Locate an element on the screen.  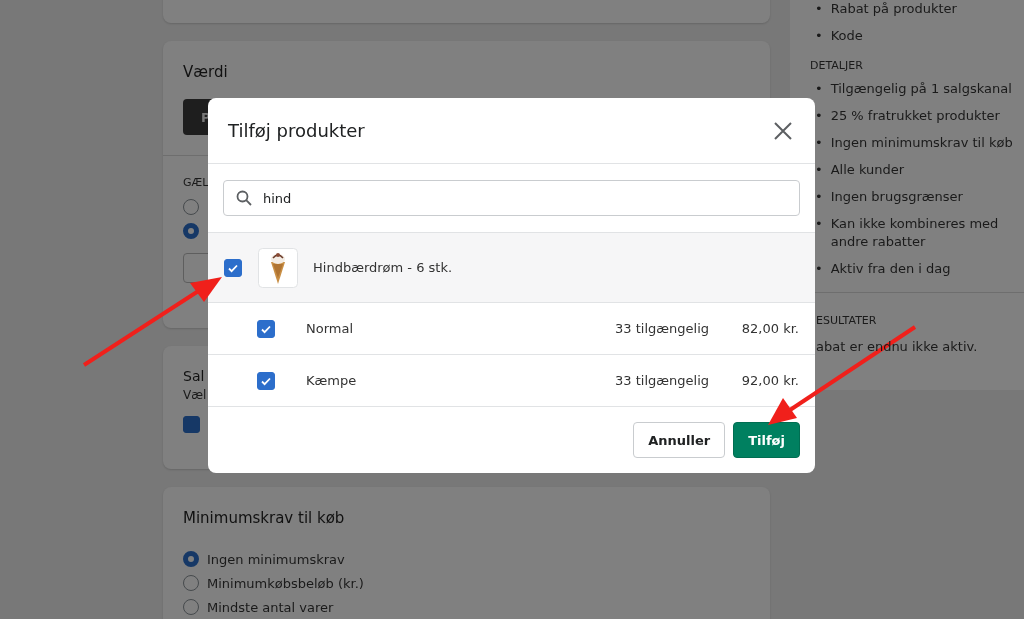
section-heading: DETALJER is located at coordinates (837, 65).